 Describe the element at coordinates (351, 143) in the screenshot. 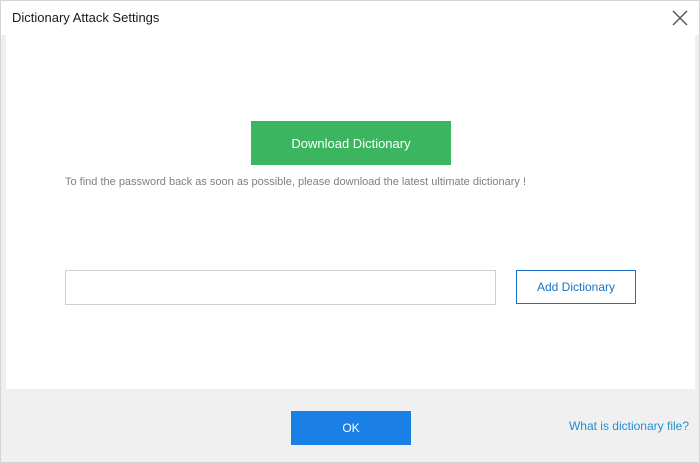

I see `download-dictionary-button: Download Dictionary` at that location.